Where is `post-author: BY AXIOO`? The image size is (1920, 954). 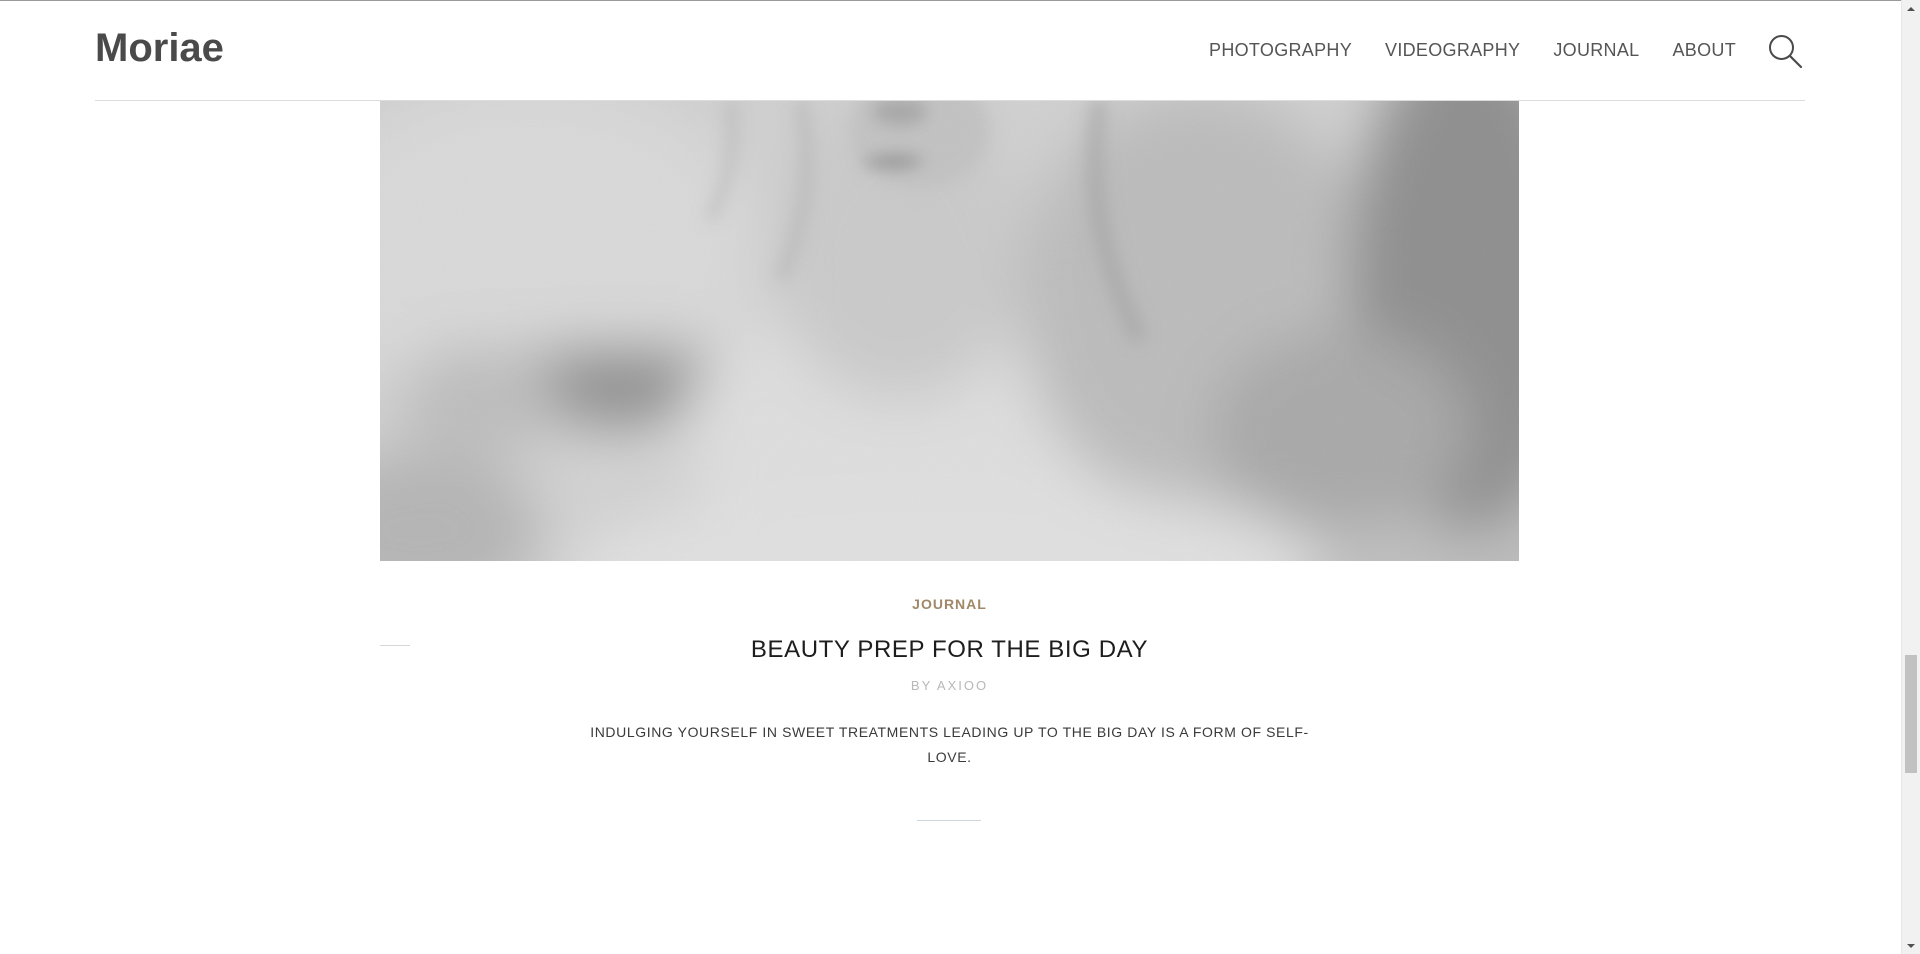 post-author: BY AXIOO is located at coordinates (949, 685).